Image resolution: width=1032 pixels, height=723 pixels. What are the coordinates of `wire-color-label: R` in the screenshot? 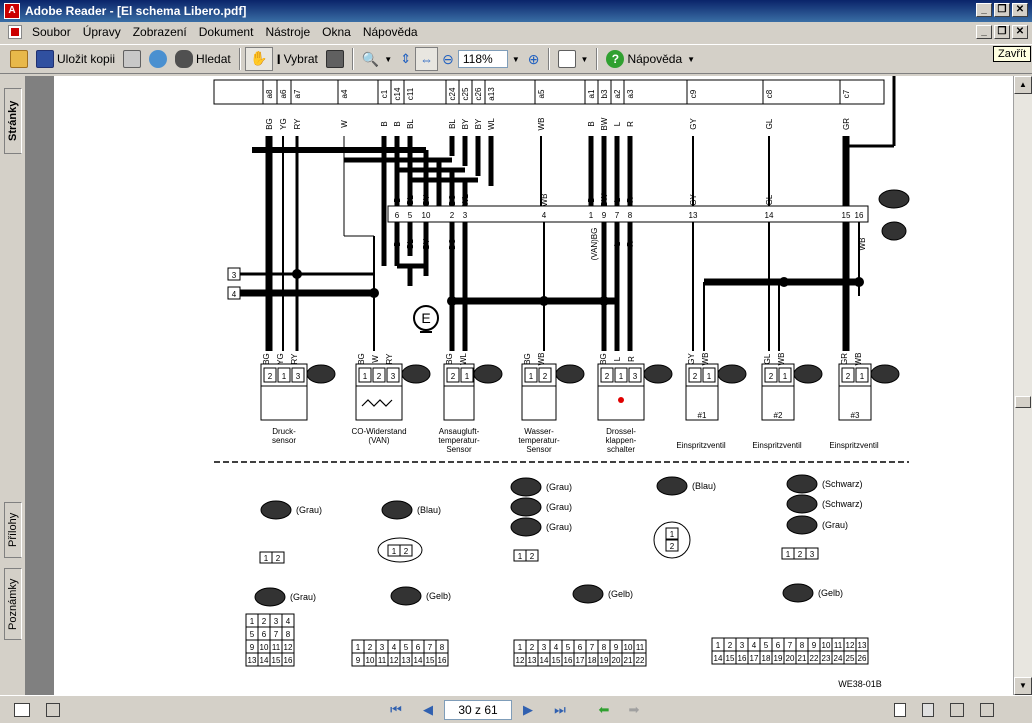 It's located at (630, 124).